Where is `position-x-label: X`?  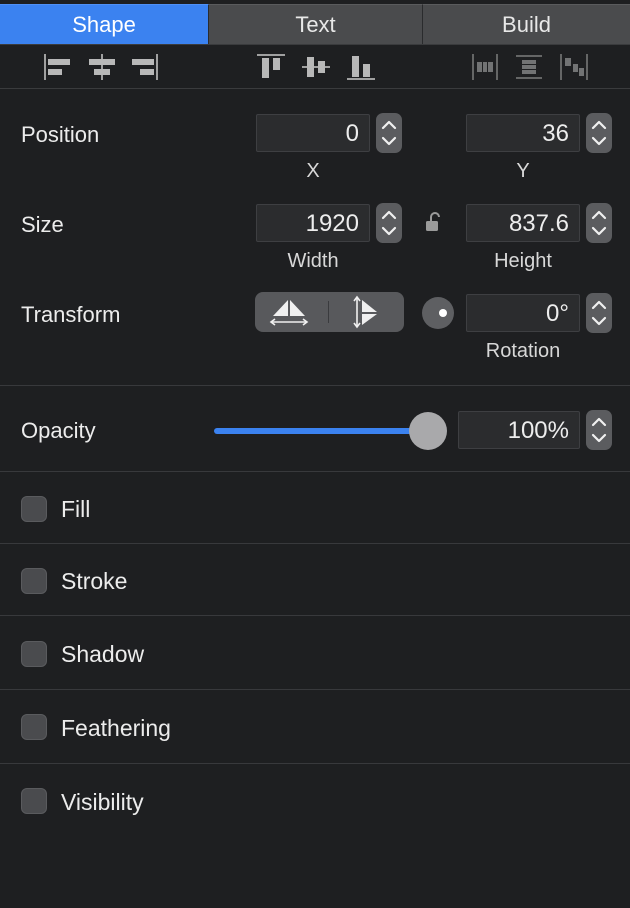 position-x-label: X is located at coordinates (313, 171).